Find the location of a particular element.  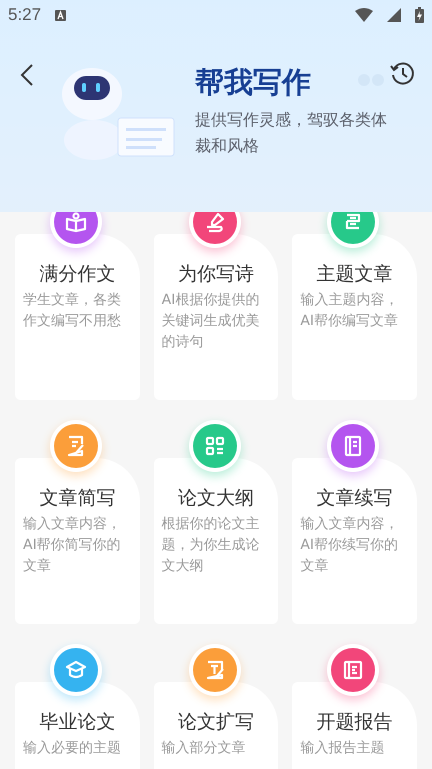

tool-description: 输入主题内容，AI帮你编写文章 is located at coordinates (350, 311).